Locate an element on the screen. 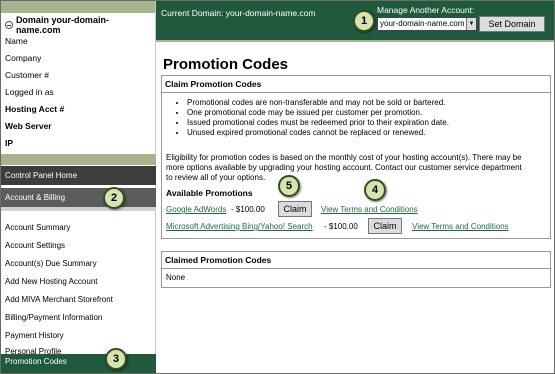 This screenshot has height=374, width=555. terms-link-google: View Terms and Conditions is located at coordinates (369, 209).